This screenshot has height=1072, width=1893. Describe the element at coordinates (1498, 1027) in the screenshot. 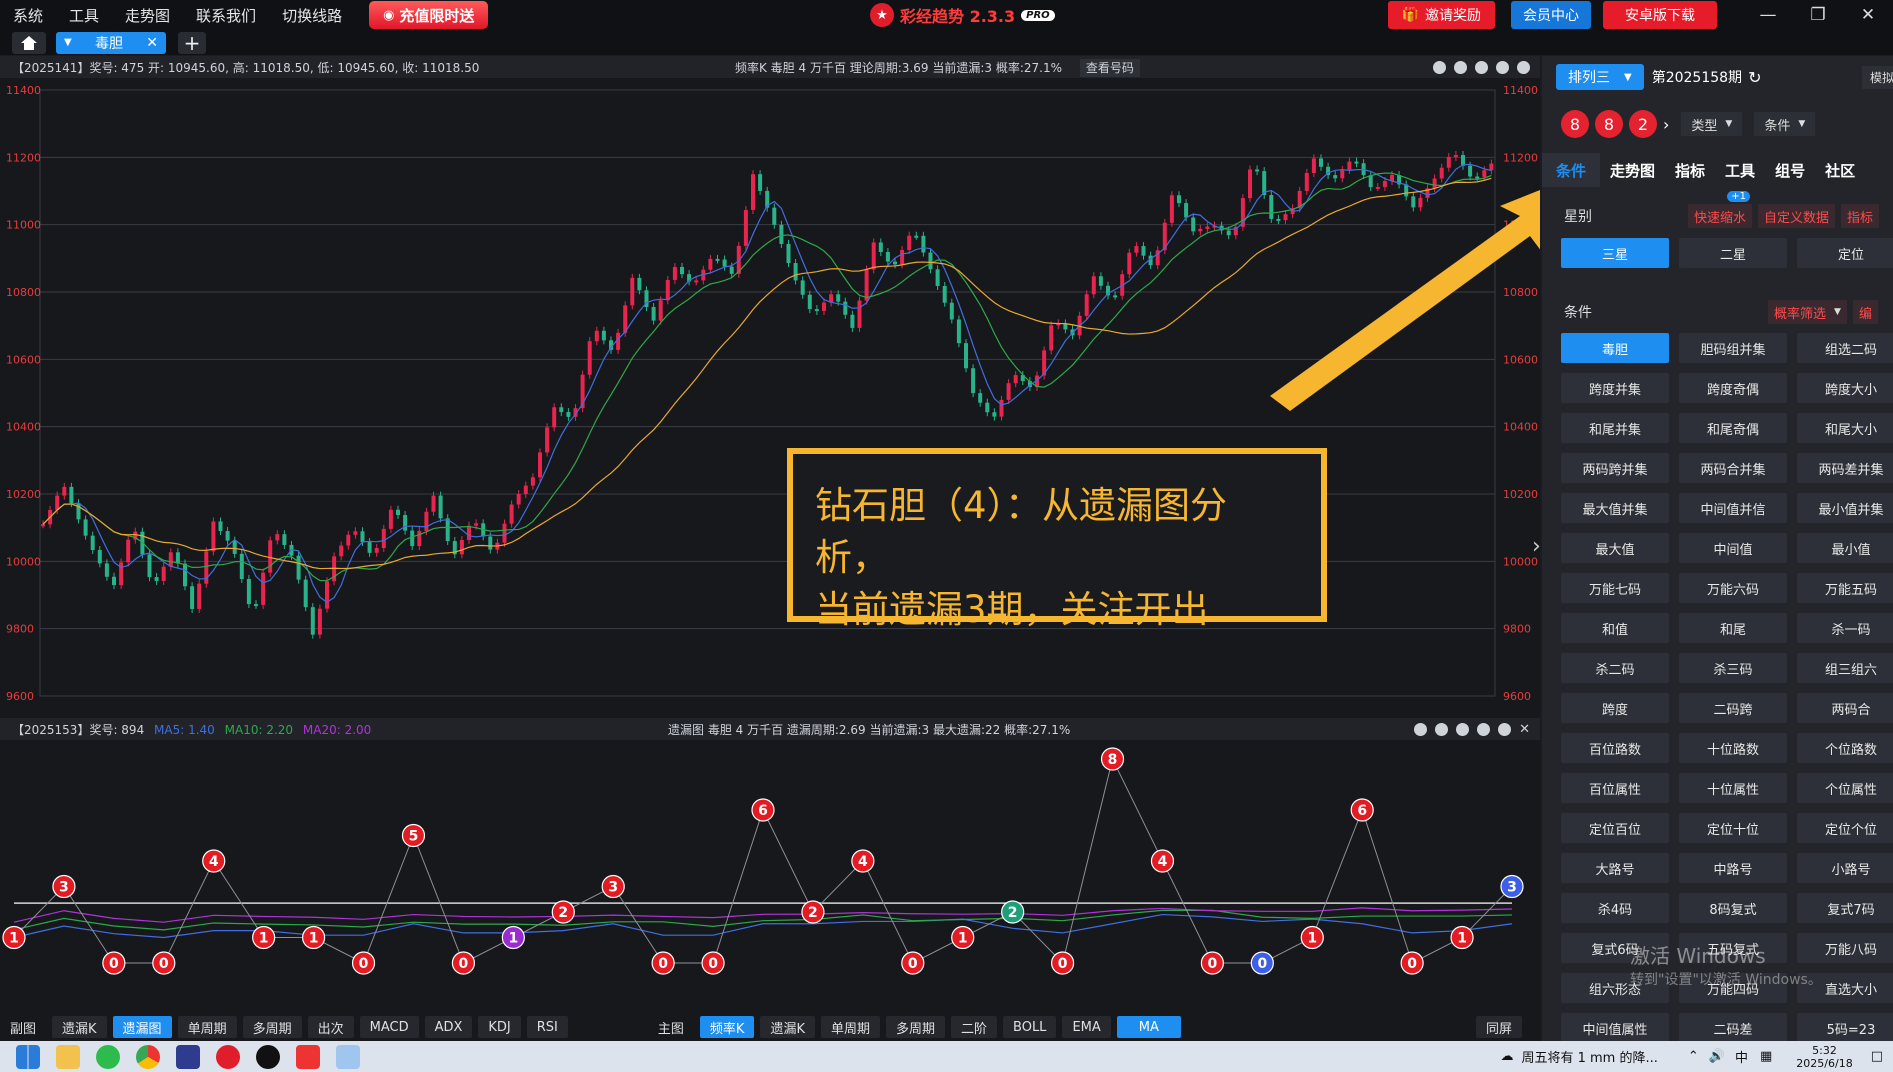

I see `btn-same-screen: 同屏` at that location.